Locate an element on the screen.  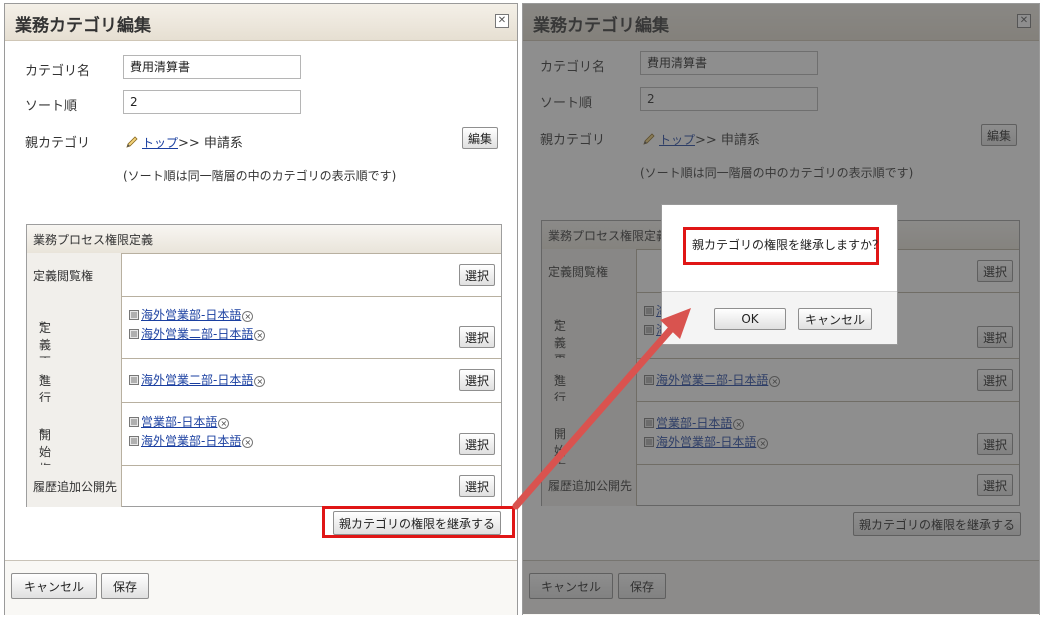
annotation-arrow is located at coordinates (601, 409).